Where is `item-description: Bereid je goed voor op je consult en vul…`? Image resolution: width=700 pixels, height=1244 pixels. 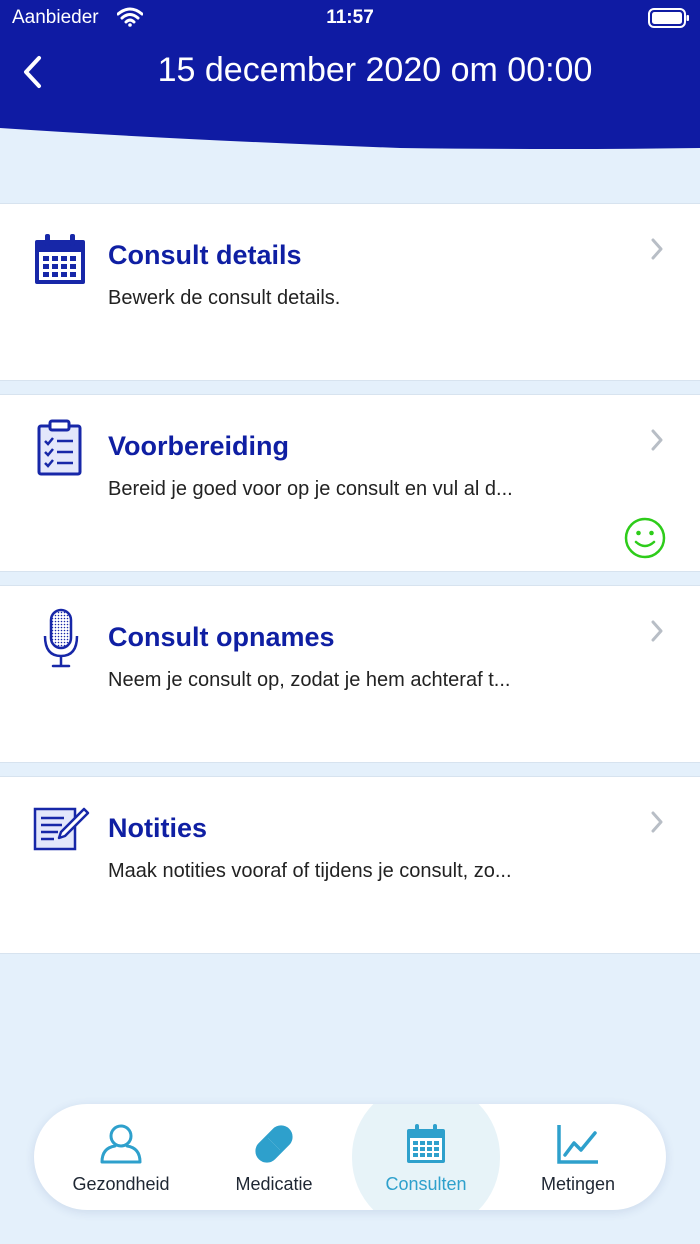
item-description: Bereid je goed voor op je consult en vul… is located at coordinates (310, 489).